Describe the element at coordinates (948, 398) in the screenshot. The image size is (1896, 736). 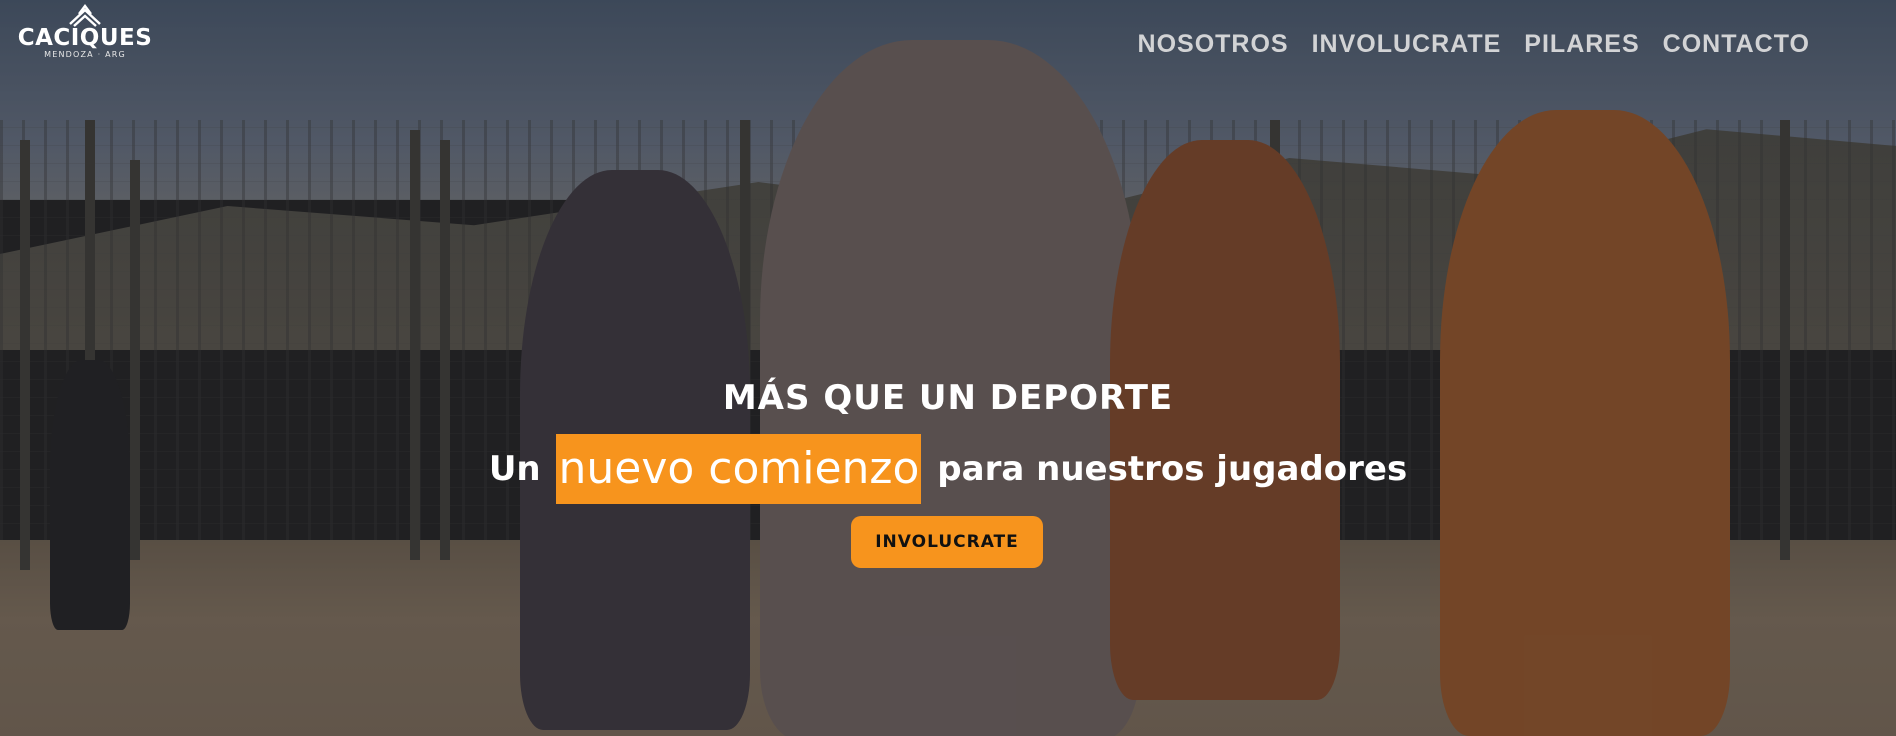
I see `hero-title: MÁS QUE UN DEPORTE` at that location.